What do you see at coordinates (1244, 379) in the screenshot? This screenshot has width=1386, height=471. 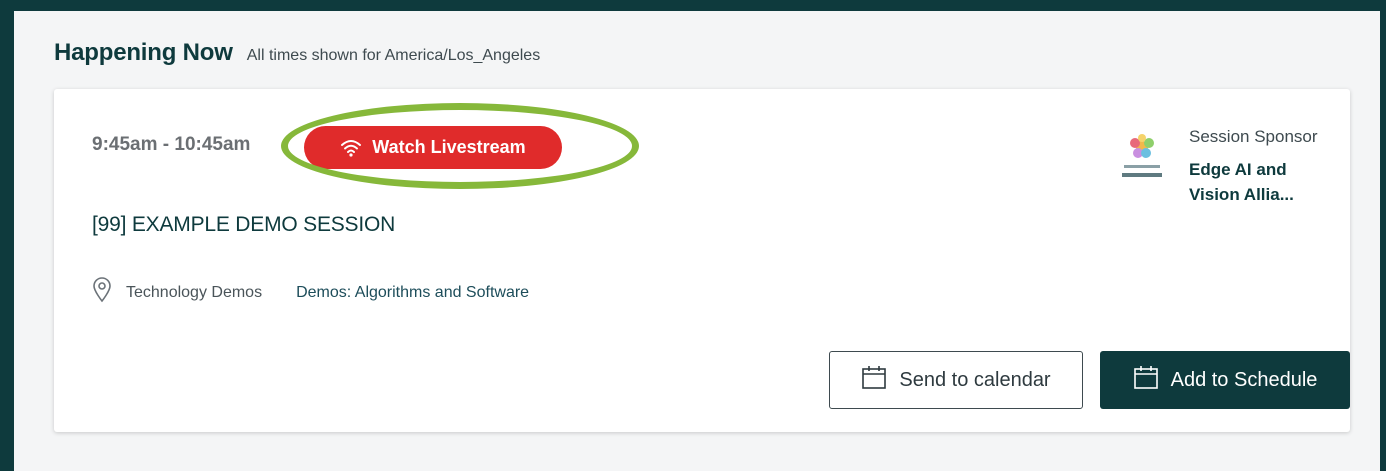 I see `add-to-schedule-label: Add to Schedule` at bounding box center [1244, 379].